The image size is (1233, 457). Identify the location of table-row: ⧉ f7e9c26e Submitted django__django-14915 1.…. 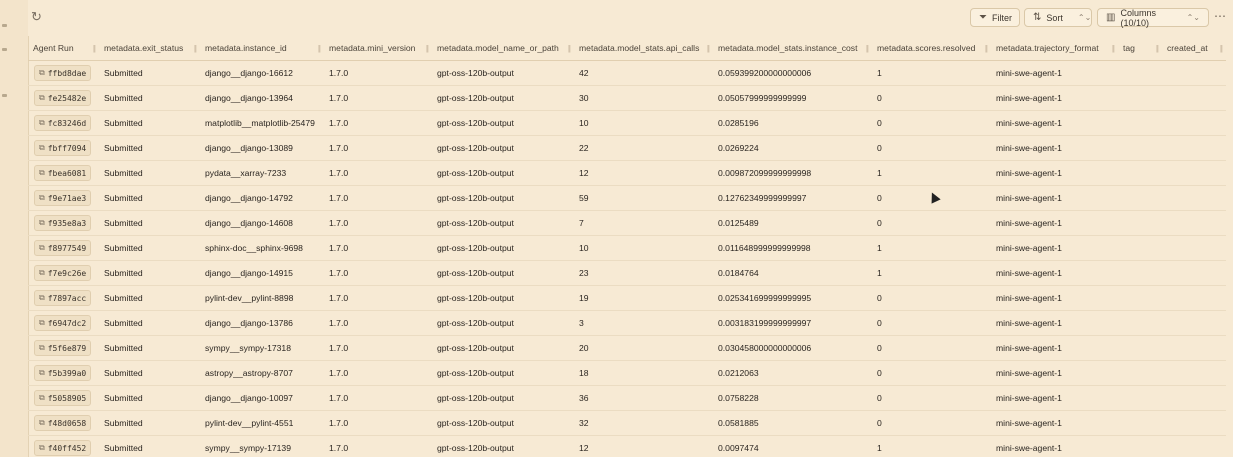
(627, 273).